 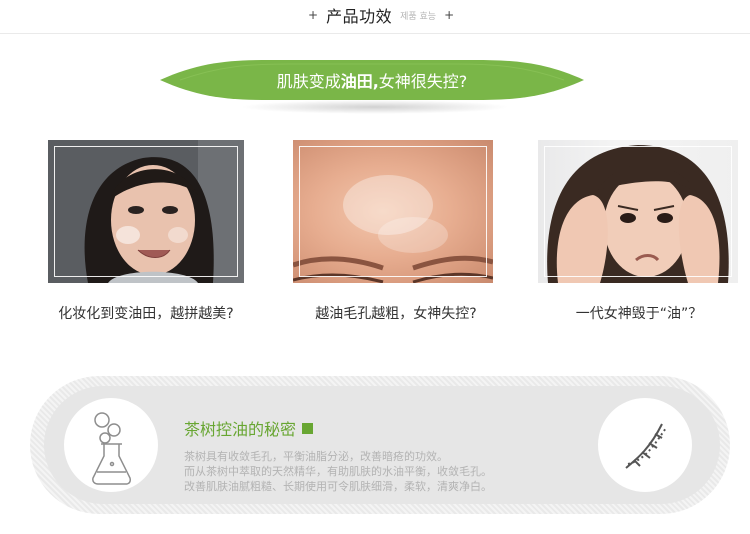 What do you see at coordinates (146, 314) in the screenshot?
I see `photo-caption-1: 化妆化到变油田，越拼越美?` at bounding box center [146, 314].